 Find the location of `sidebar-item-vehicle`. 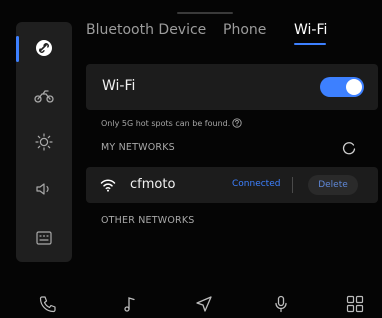

sidebar-item-vehicle is located at coordinates (44, 96).